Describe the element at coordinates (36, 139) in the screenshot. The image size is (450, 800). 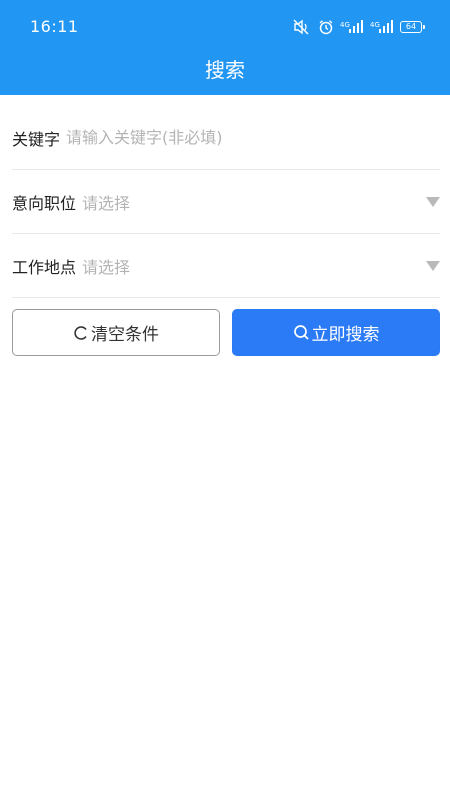
I see `keyword-label: 关键字` at that location.